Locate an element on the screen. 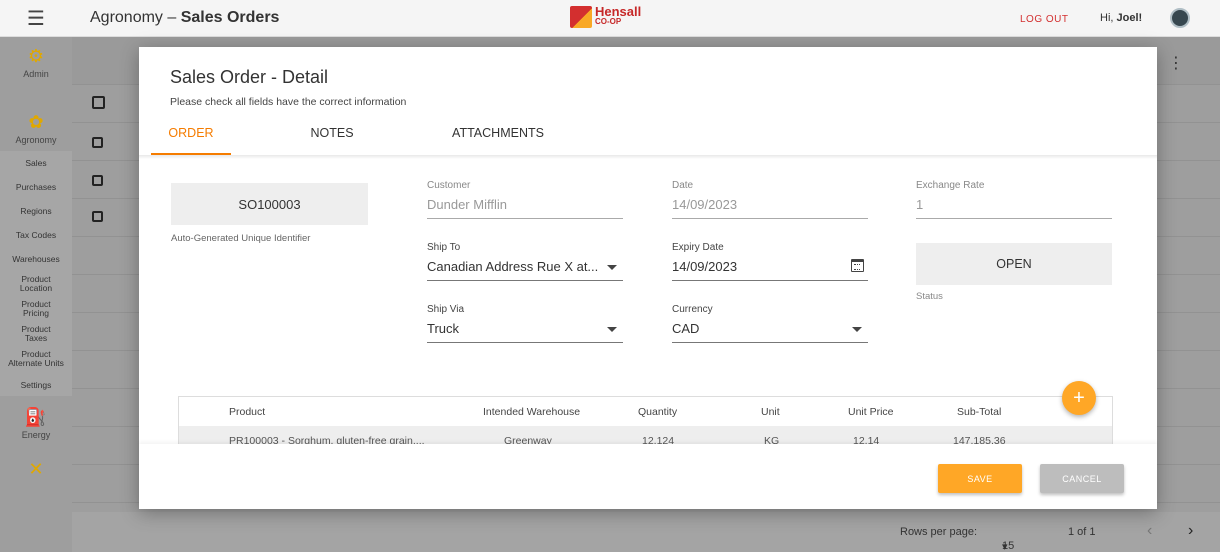  sidebar-item-product-alternate-units: Product Alternate Units is located at coordinates (36, 357).